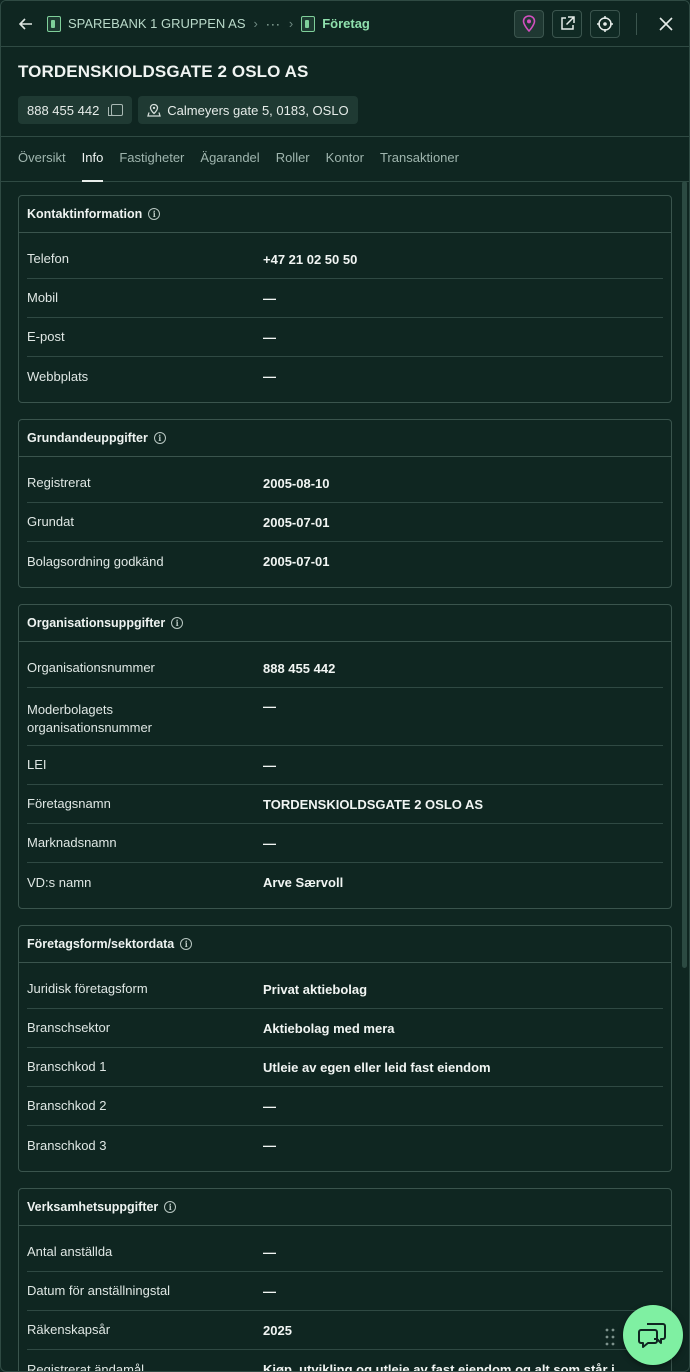  What do you see at coordinates (59, 882) in the screenshot?
I see `field-label: VD:s namn` at bounding box center [59, 882].